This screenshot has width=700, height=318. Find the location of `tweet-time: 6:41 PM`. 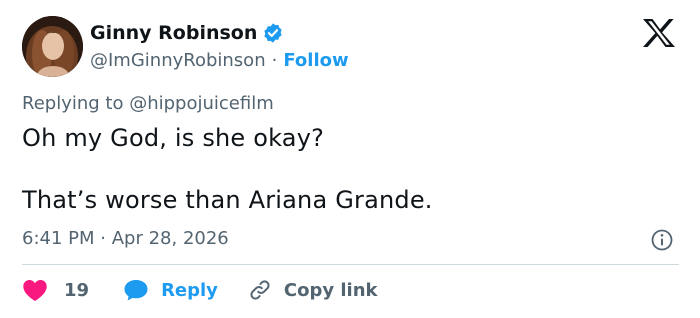

tweet-time: 6:41 PM is located at coordinates (58, 238).